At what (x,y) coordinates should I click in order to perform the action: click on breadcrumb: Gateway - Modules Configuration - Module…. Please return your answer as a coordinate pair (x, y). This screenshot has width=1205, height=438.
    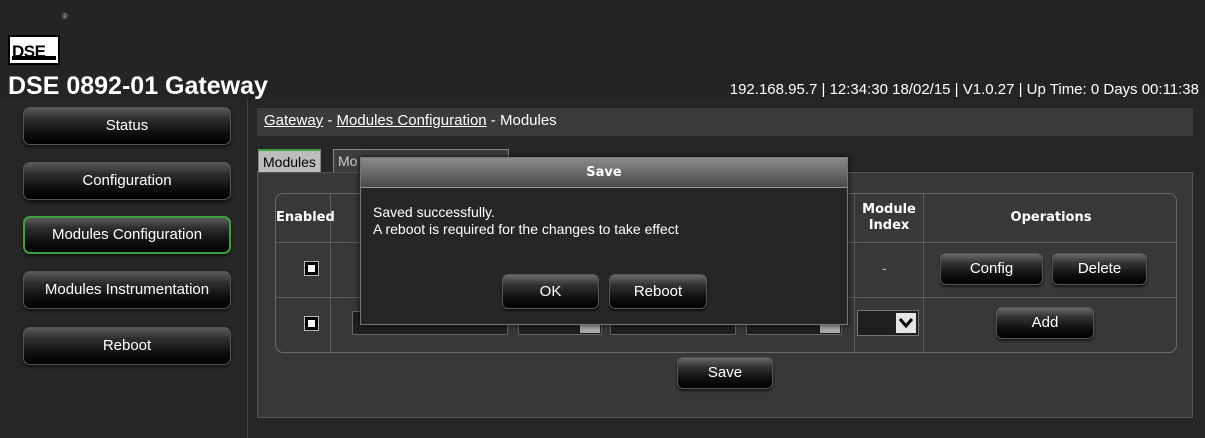
    Looking at the image, I should click on (725, 122).